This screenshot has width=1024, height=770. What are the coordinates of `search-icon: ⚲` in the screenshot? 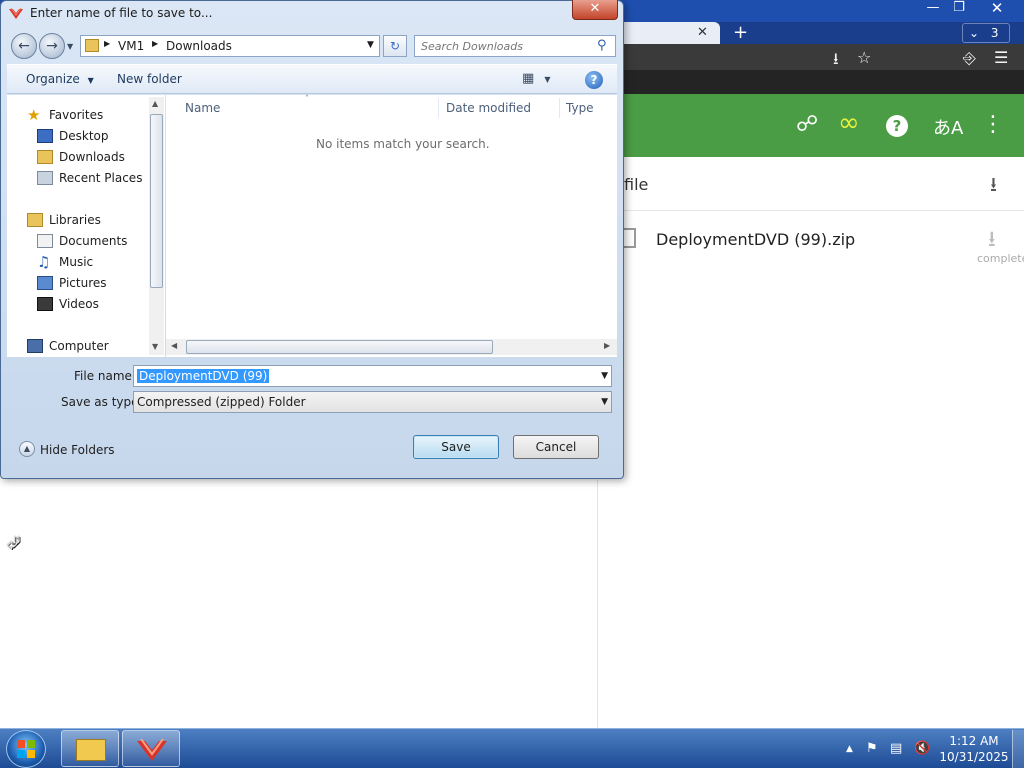 It's located at (602, 45).